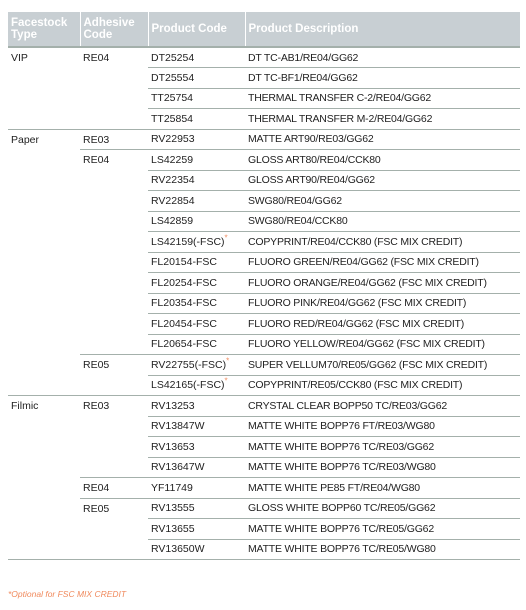 The image size is (526, 610). I want to click on product-code-cell: LS42159(-FSC)*, so click(196, 242).